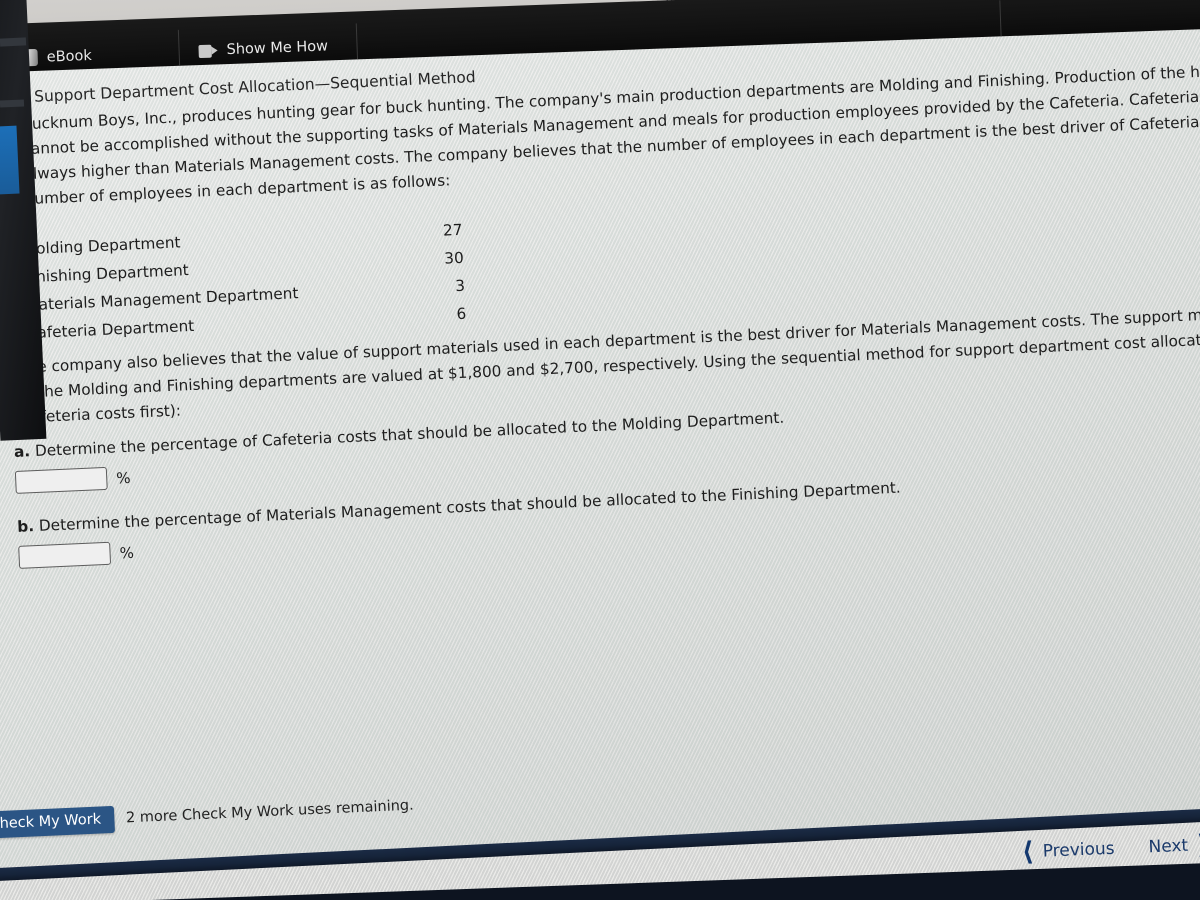 The image size is (1200, 900). What do you see at coordinates (65, 555) in the screenshot?
I see `answer-input-b` at bounding box center [65, 555].